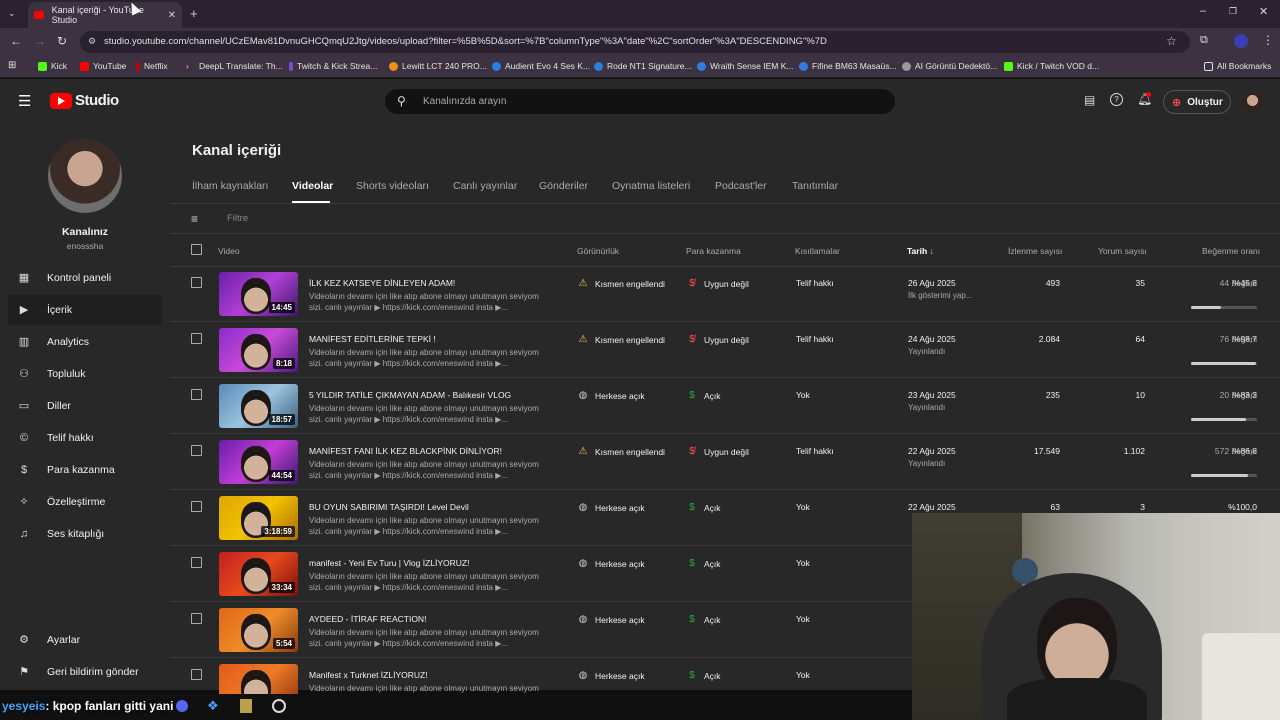 This screenshot has height=720, width=1280. I want to click on video-thumbnail: 8:18, so click(258, 350).